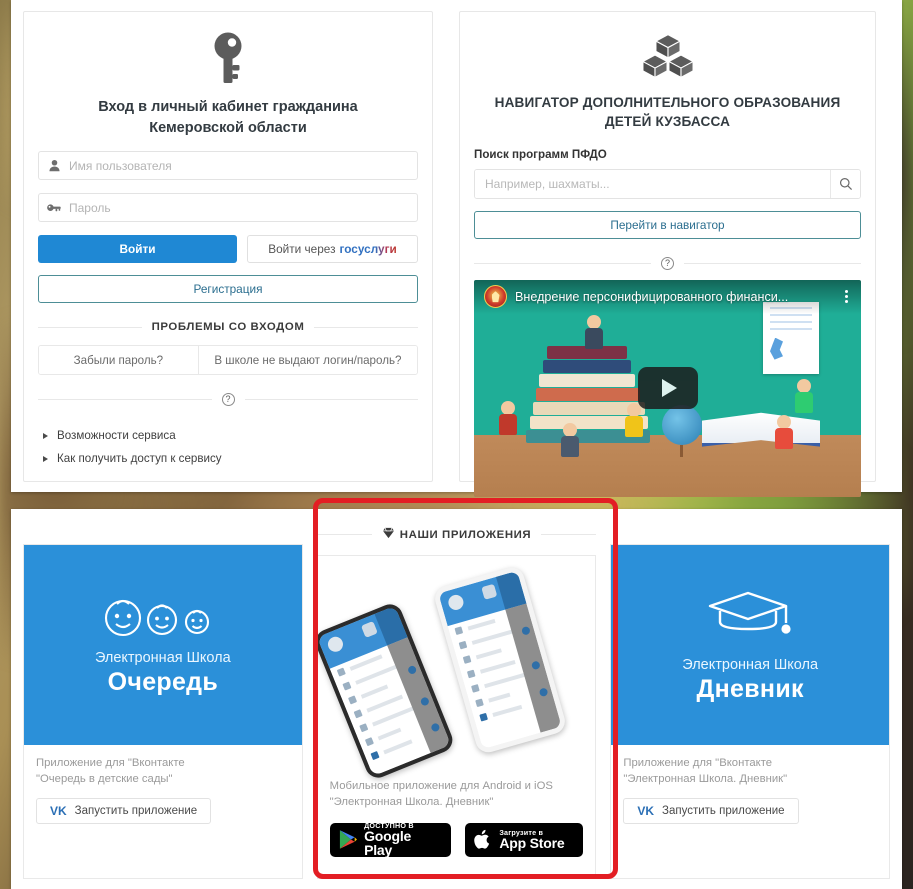 This screenshot has height=889, width=913. I want to click on divider-line-left, so click(90, 327).